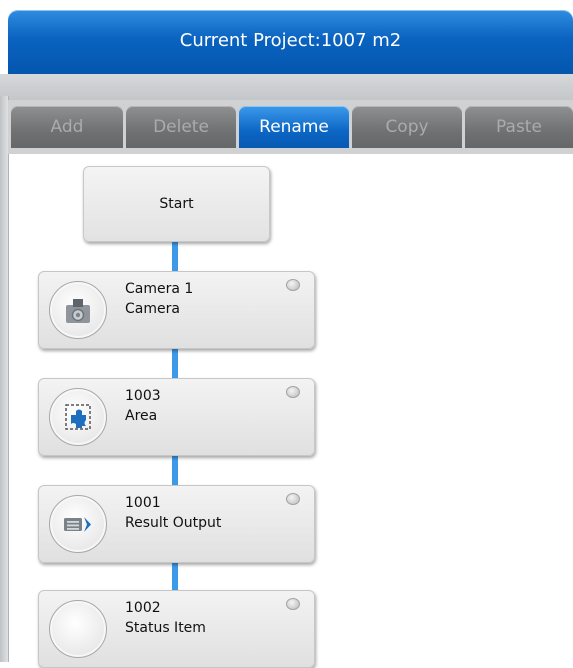 The height and width of the screenshot is (668, 573). Describe the element at coordinates (165, 628) in the screenshot. I see `node-type: Status Item` at that location.